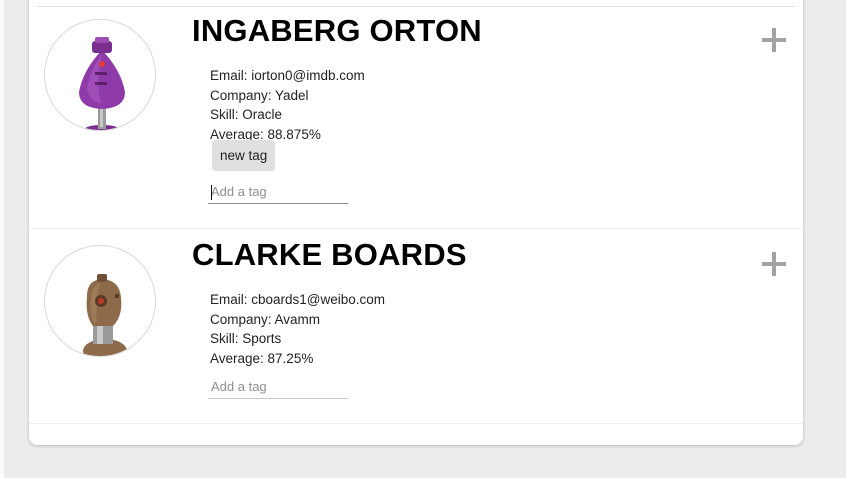 This screenshot has height=478, width=846. Describe the element at coordinates (337, 30) in the screenshot. I see `student-name: INGABERG ORTON` at that location.